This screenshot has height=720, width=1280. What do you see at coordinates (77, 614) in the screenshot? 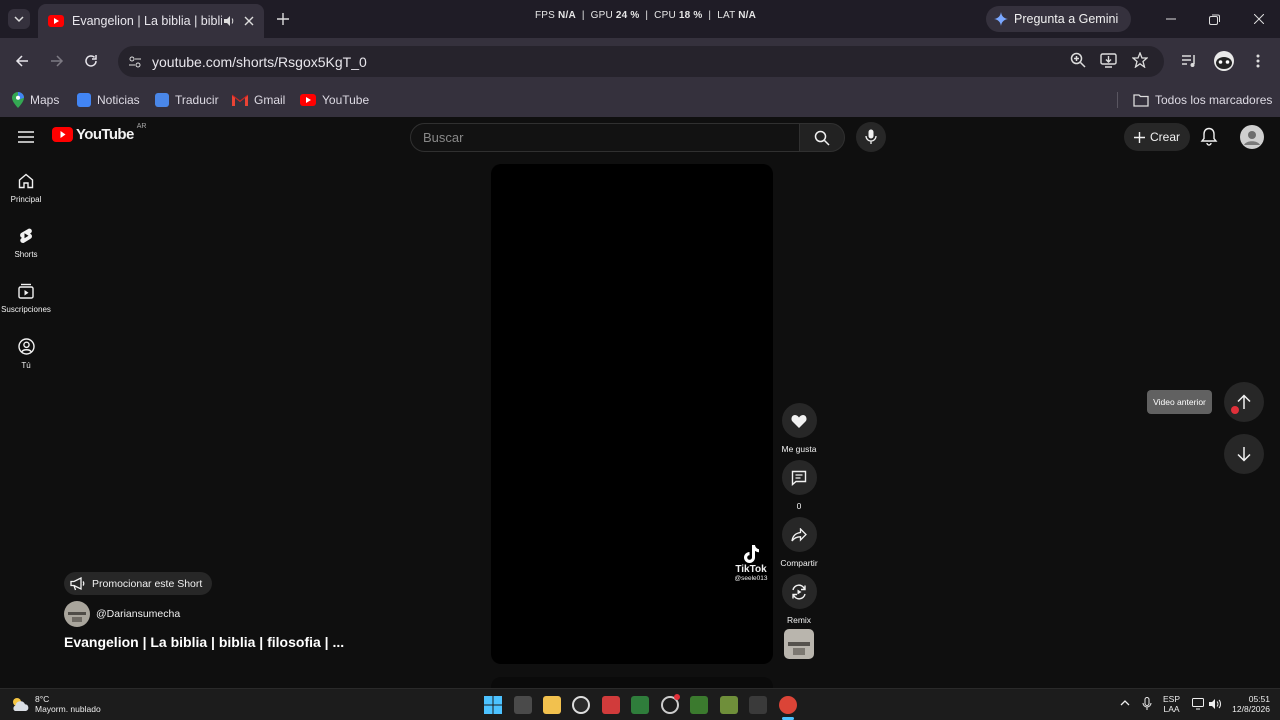
I see `channel-avatar` at bounding box center [77, 614].